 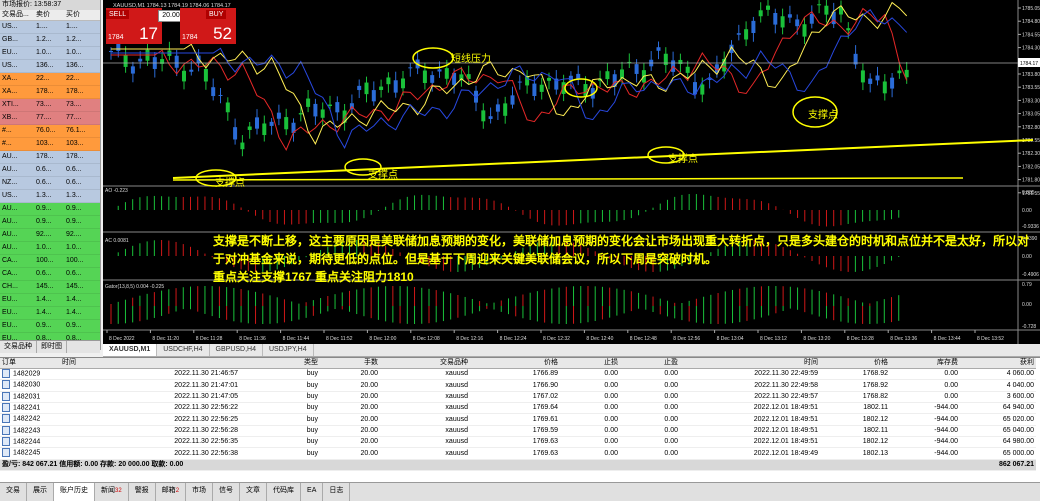 I want to click on column-header: 止盈, so click(x=650, y=363).